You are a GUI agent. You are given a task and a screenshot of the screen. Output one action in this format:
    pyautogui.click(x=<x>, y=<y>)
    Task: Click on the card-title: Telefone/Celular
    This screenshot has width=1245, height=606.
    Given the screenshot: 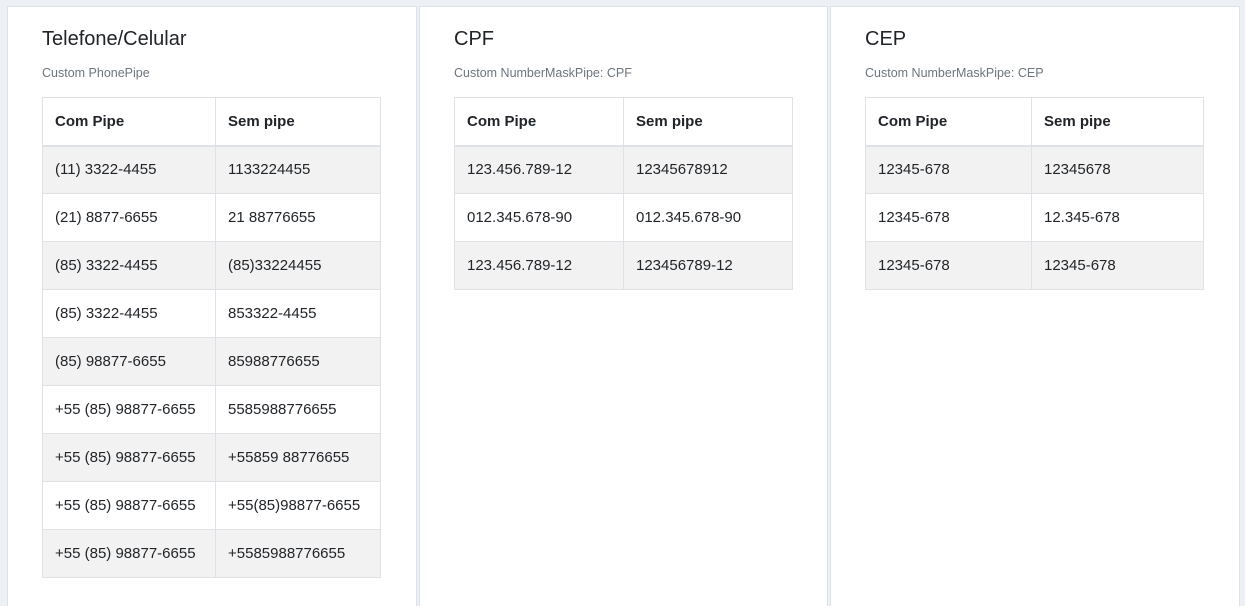 What is the action you would take?
    pyautogui.click(x=114, y=39)
    